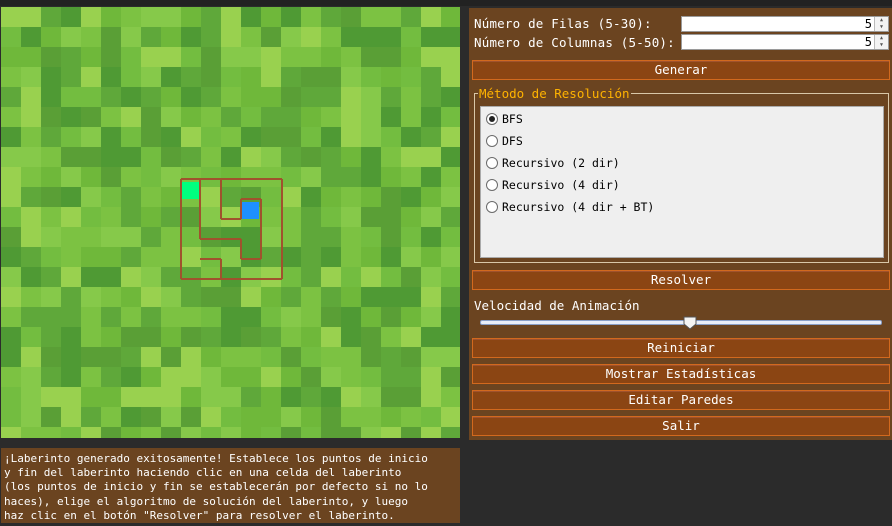  Describe the element at coordinates (681, 322) in the screenshot. I see `speed-slider-track` at that location.